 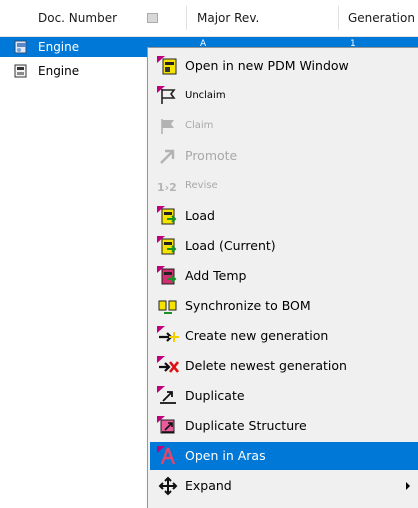 What do you see at coordinates (168, 366) in the screenshot?
I see `delete-generation-icon` at bounding box center [168, 366].